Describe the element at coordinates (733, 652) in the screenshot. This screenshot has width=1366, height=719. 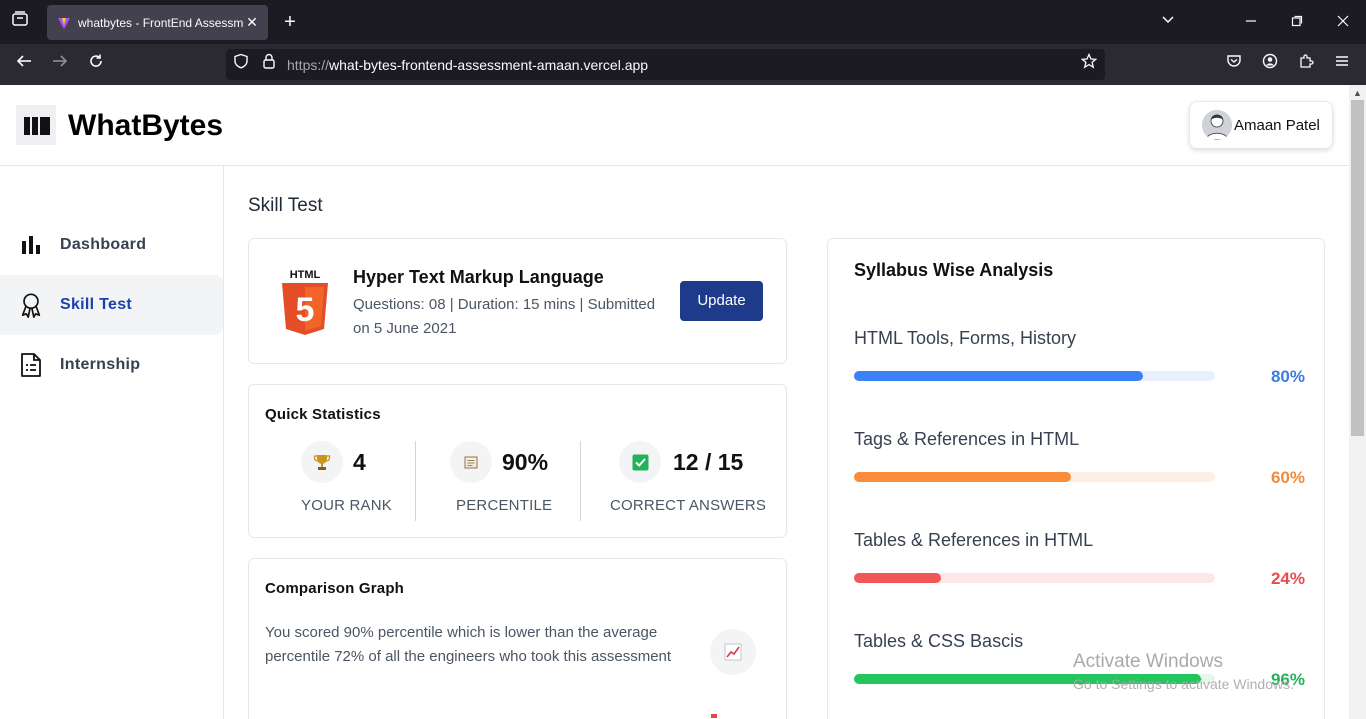
I see `trend-chart-icon` at that location.